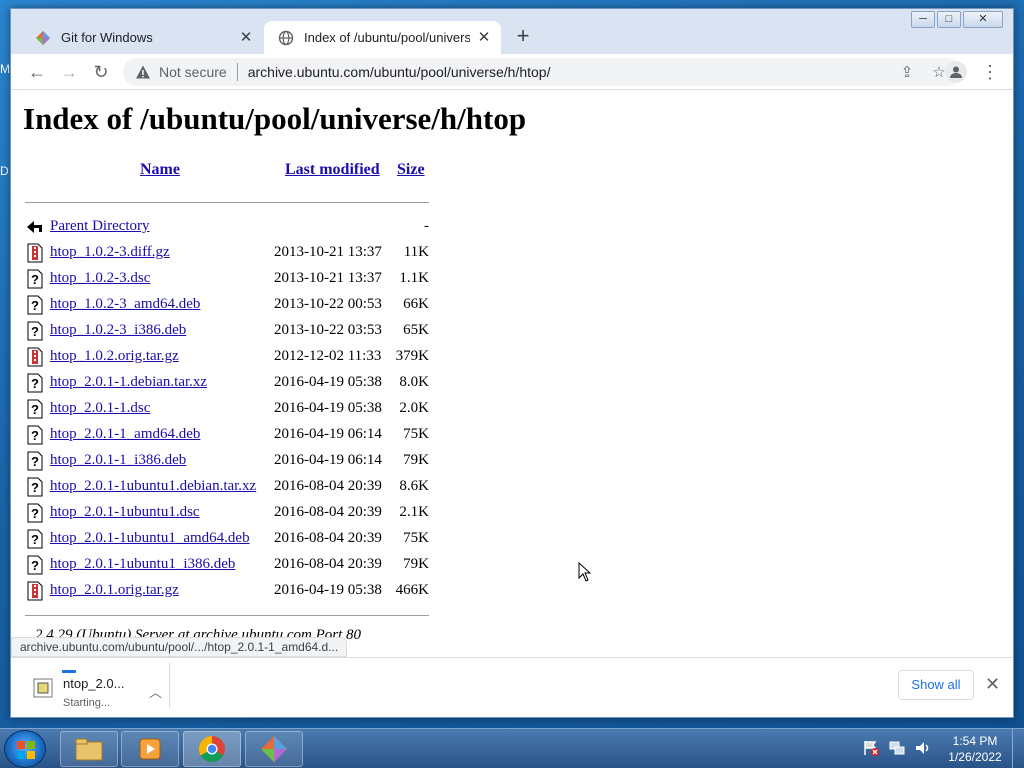 Image resolution: width=1024 pixels, height=768 pixels. What do you see at coordinates (523, 37) in the screenshot?
I see `new-tab-button: +` at bounding box center [523, 37].